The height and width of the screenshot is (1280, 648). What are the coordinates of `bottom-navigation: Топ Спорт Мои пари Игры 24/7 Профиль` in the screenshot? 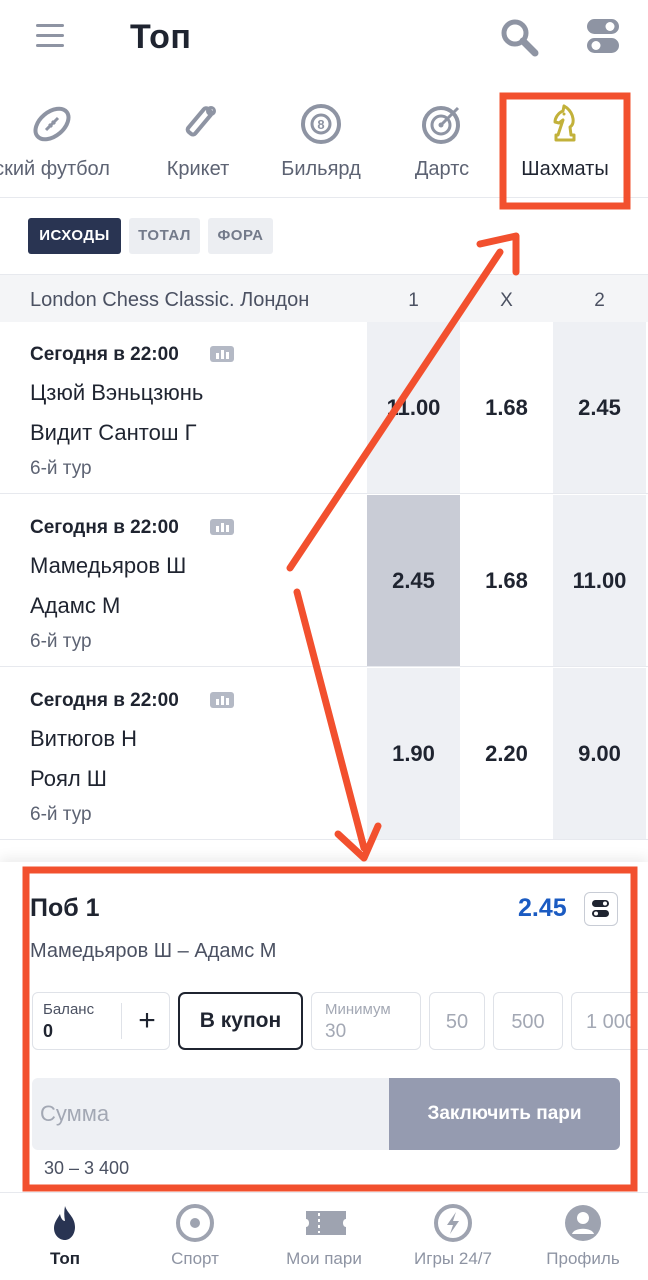 It's located at (324, 1236).